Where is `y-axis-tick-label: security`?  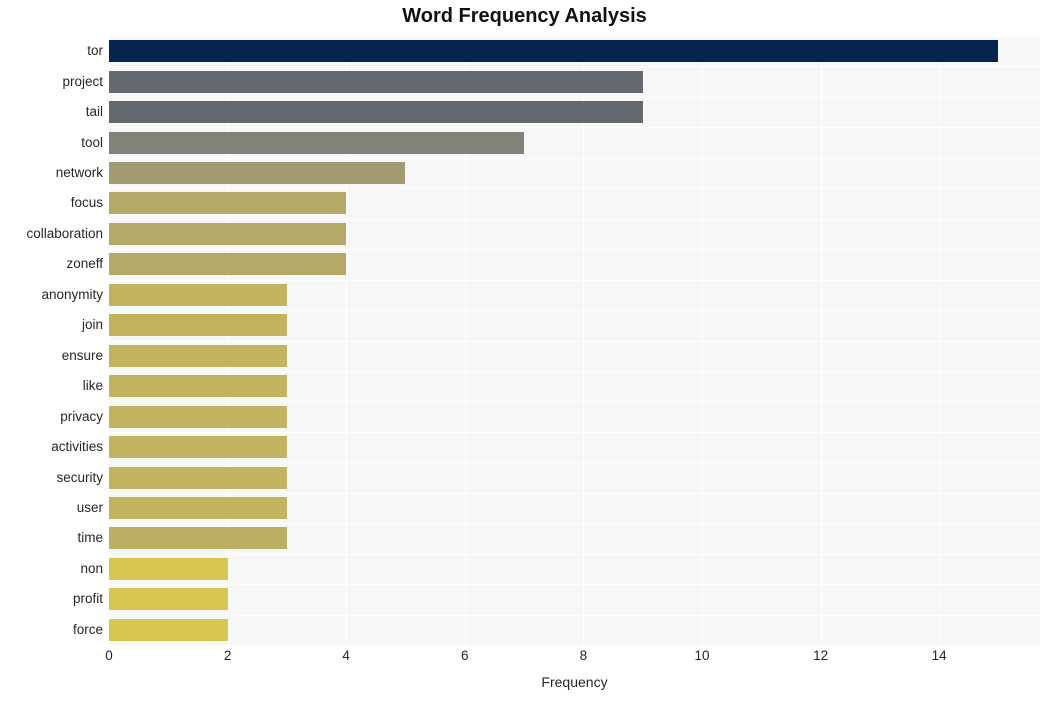 y-axis-tick-label: security is located at coordinates (79, 477).